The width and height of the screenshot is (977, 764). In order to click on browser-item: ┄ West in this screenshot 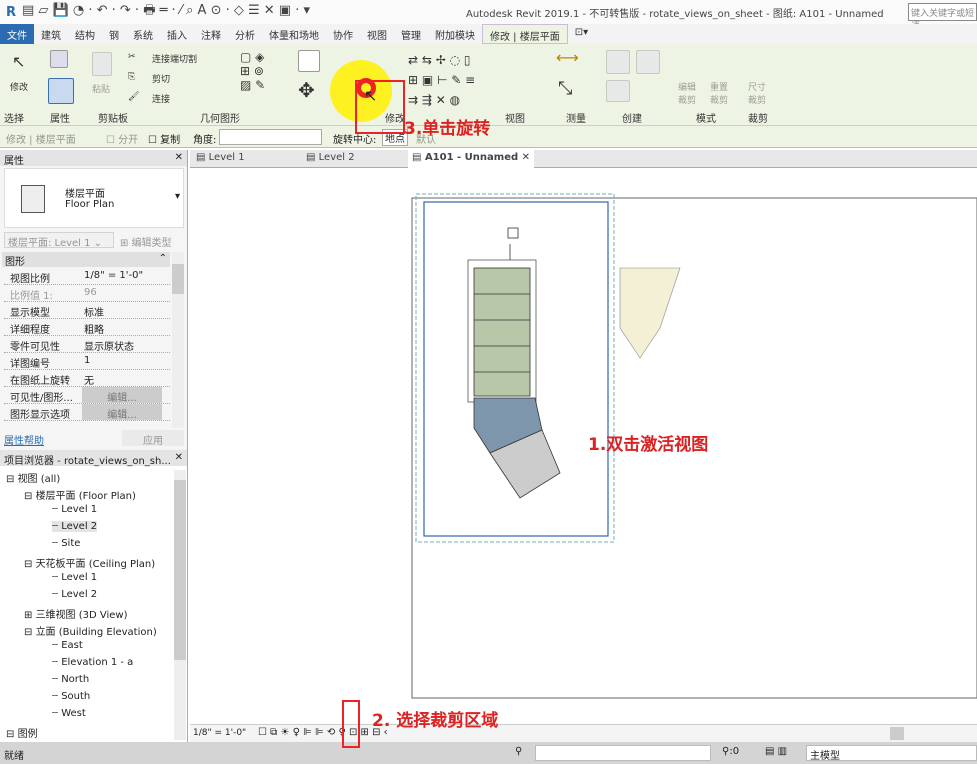, I will do `click(69, 713)`.